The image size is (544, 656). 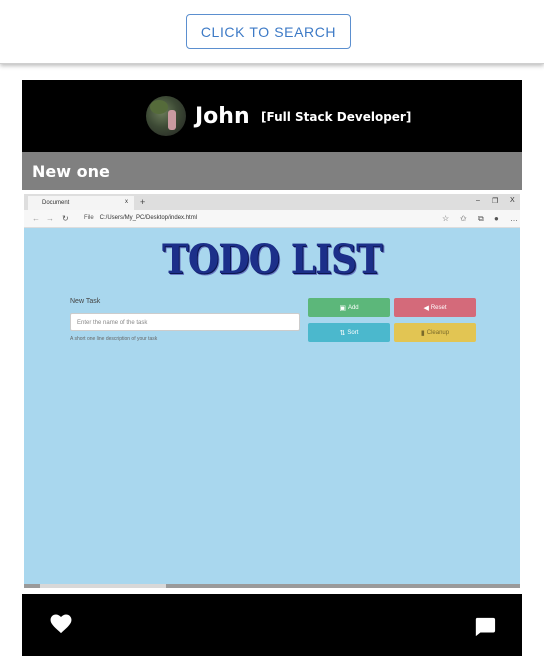 I want to click on cleanup-button: ▮ Cleanup, so click(x=435, y=332).